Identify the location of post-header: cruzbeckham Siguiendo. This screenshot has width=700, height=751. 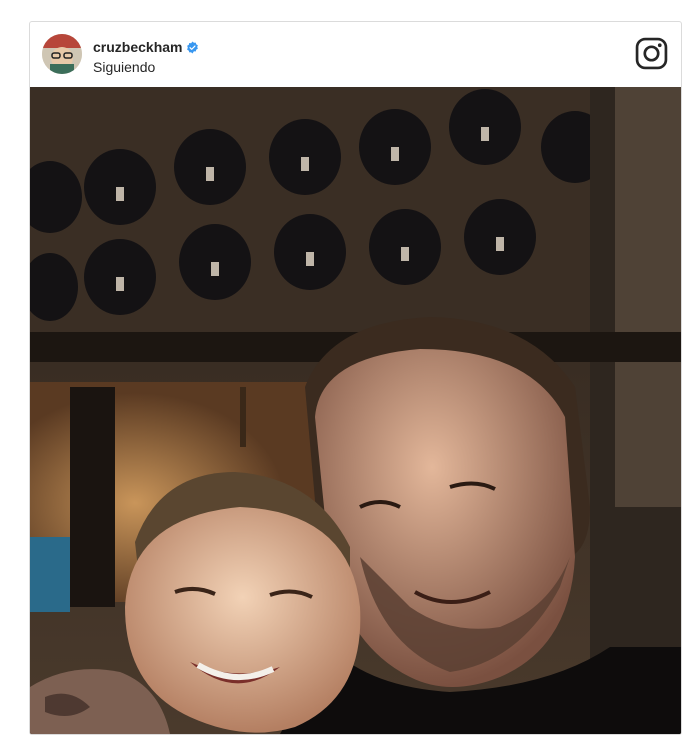
(355, 54).